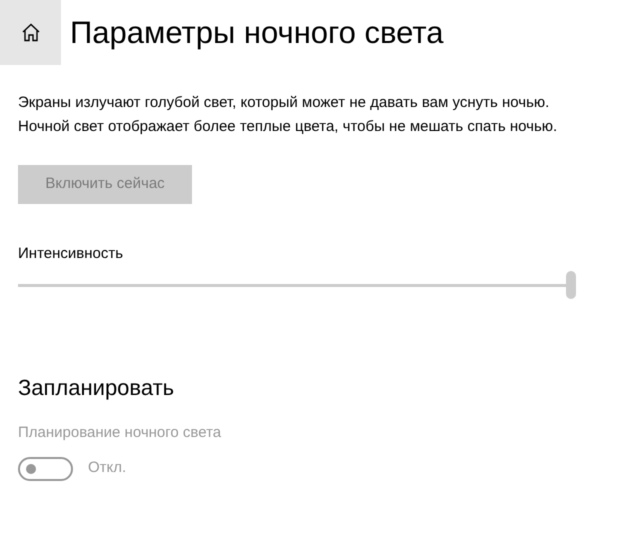 Image resolution: width=622 pixels, height=545 pixels. Describe the element at coordinates (71, 254) in the screenshot. I see `intensity-label: Интенсивность` at that location.